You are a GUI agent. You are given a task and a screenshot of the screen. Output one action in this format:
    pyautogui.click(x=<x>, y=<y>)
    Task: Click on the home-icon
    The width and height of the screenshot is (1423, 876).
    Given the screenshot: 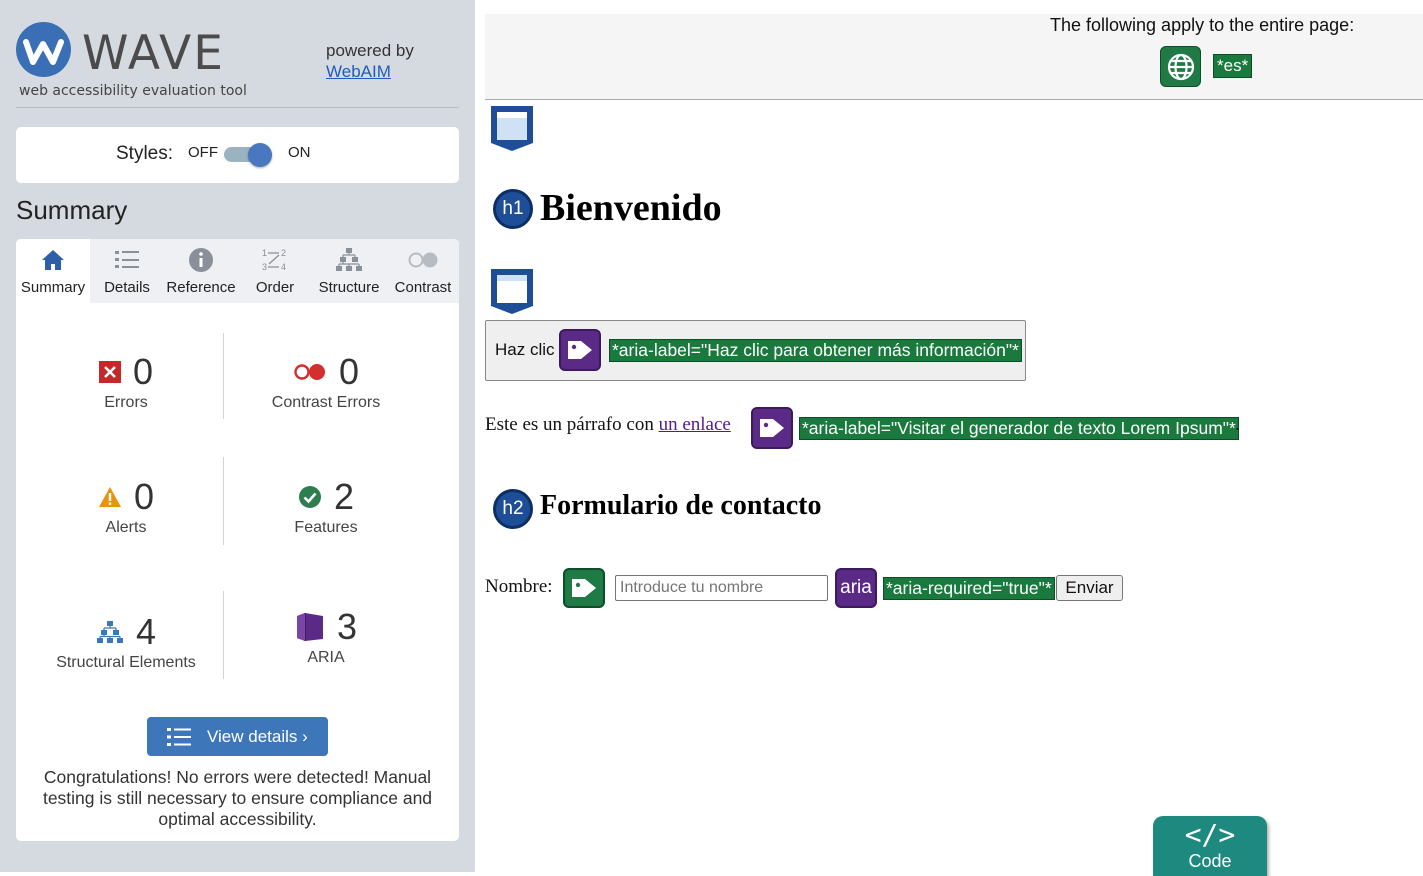 What is the action you would take?
    pyautogui.click(x=53, y=260)
    